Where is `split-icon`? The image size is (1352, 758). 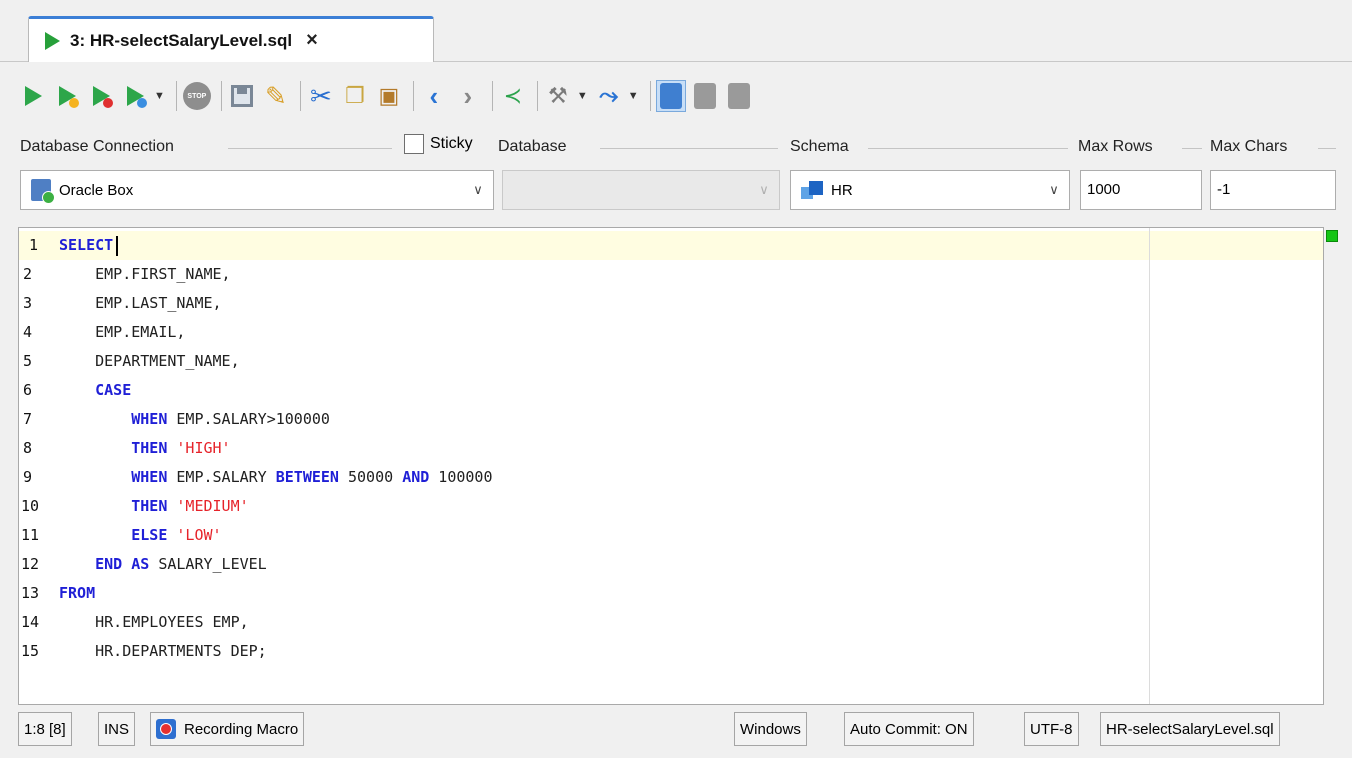
split-icon is located at coordinates (704, 96).